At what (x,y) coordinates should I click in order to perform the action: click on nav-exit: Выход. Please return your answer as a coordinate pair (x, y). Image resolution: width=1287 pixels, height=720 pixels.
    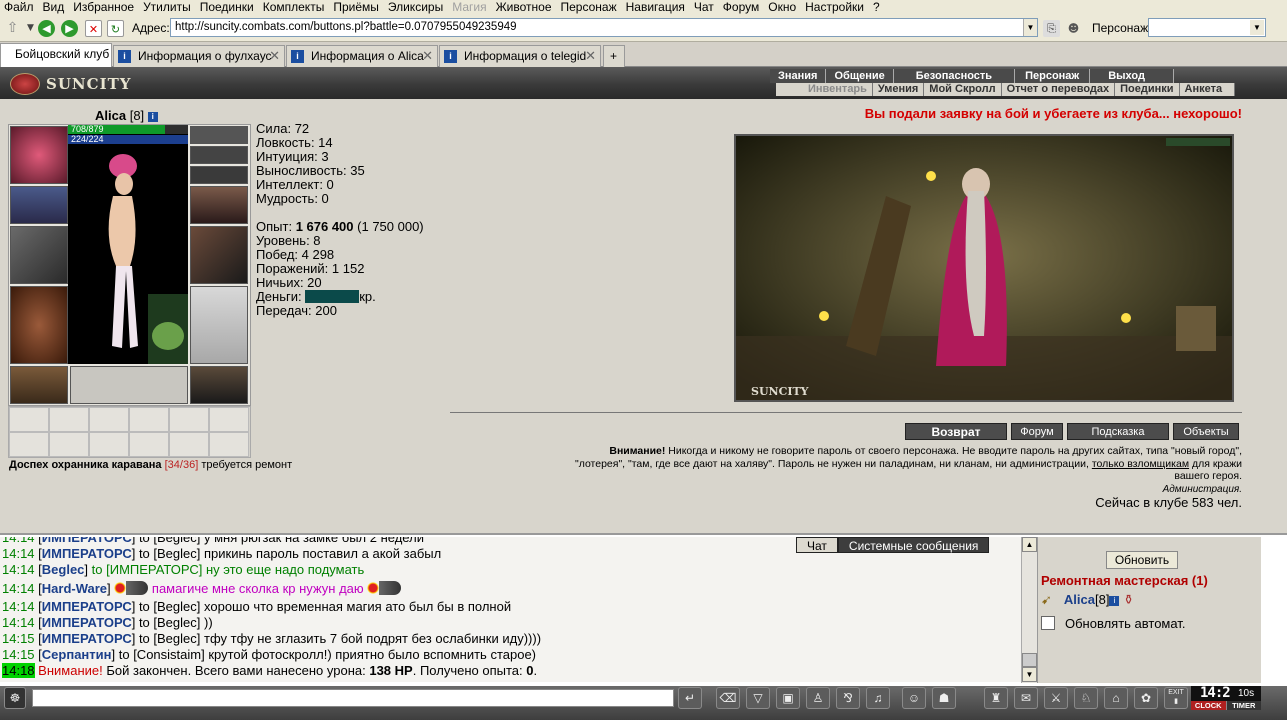
    Looking at the image, I should click on (1132, 76).